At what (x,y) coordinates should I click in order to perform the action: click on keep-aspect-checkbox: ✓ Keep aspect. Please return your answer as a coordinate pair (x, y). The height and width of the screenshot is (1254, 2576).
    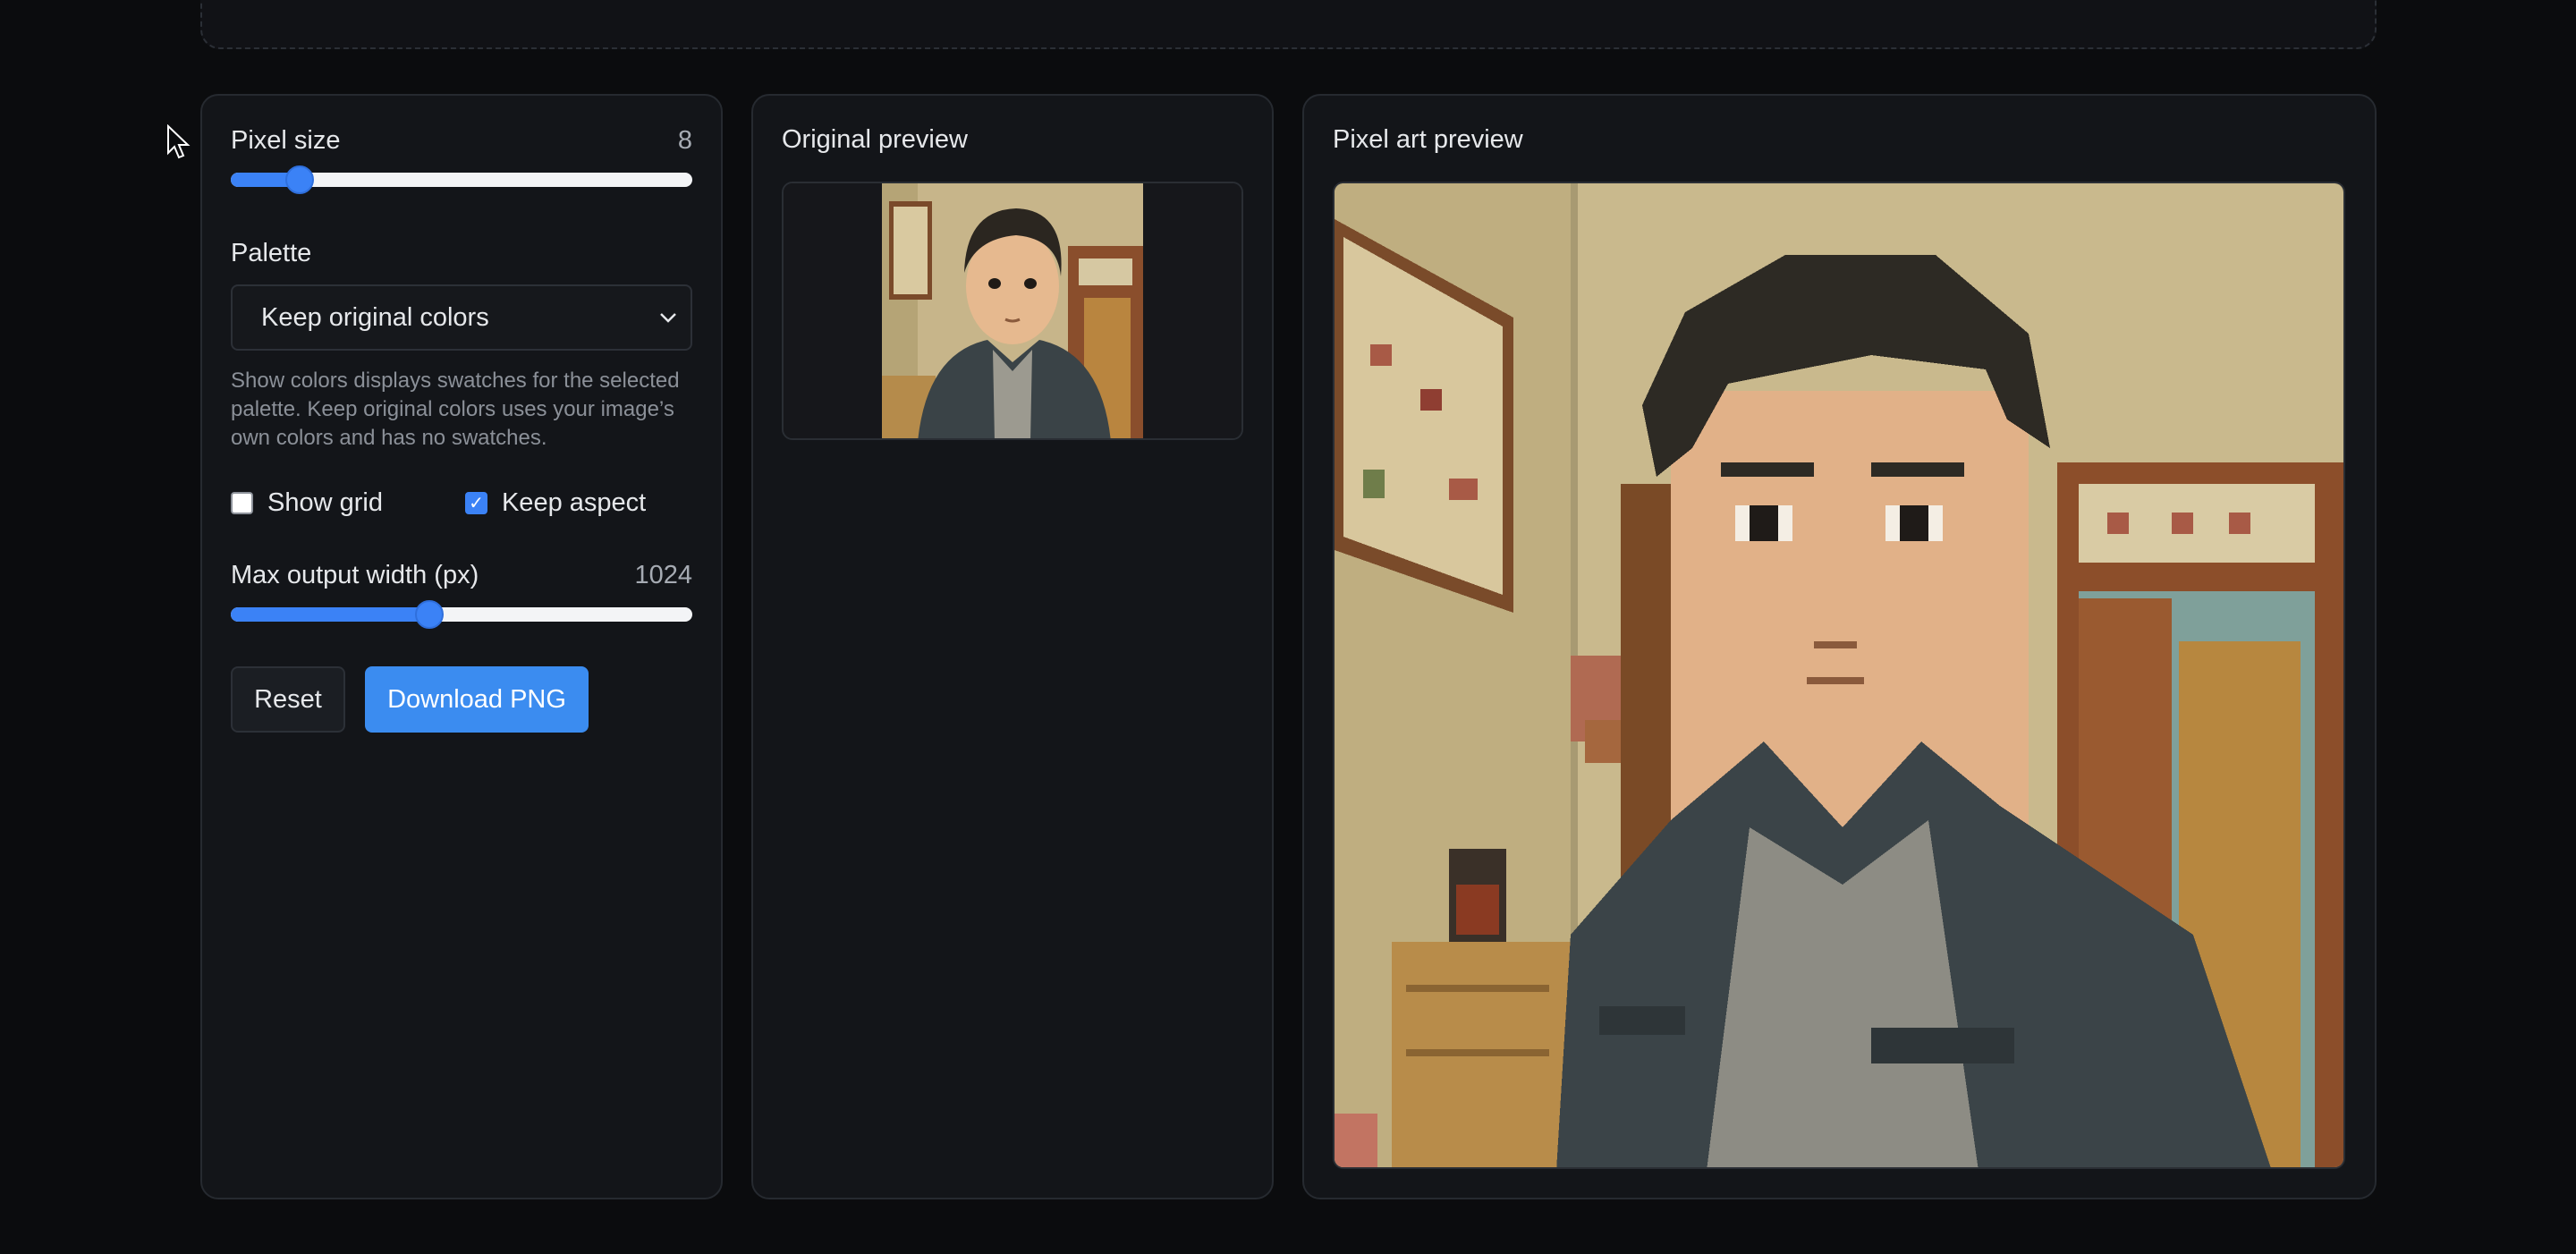
    Looking at the image, I should click on (555, 503).